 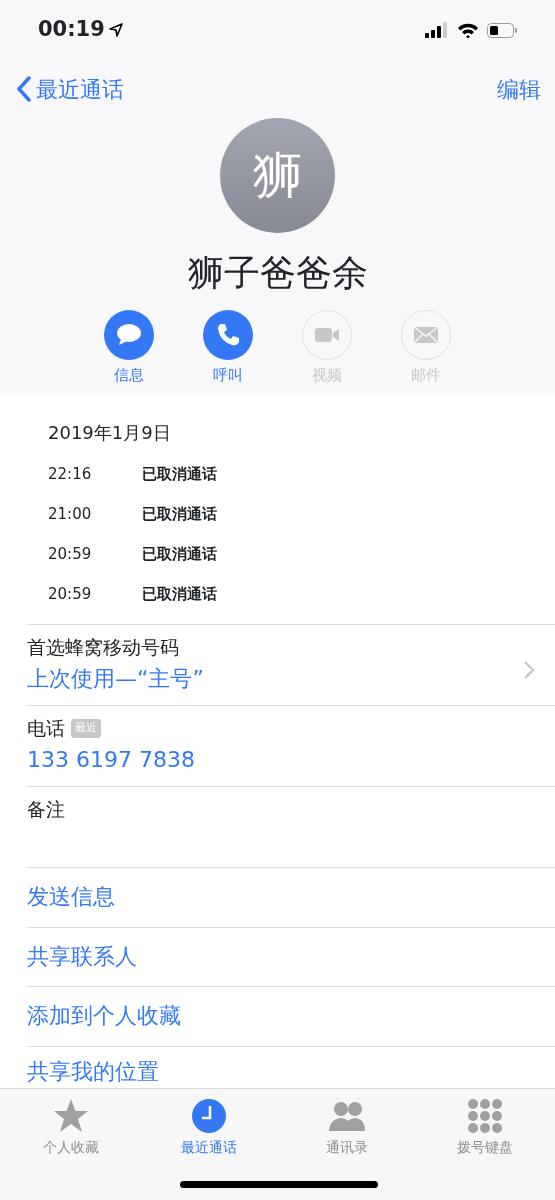 What do you see at coordinates (208, 1144) in the screenshot?
I see `tab-bar-item: 最近通话` at bounding box center [208, 1144].